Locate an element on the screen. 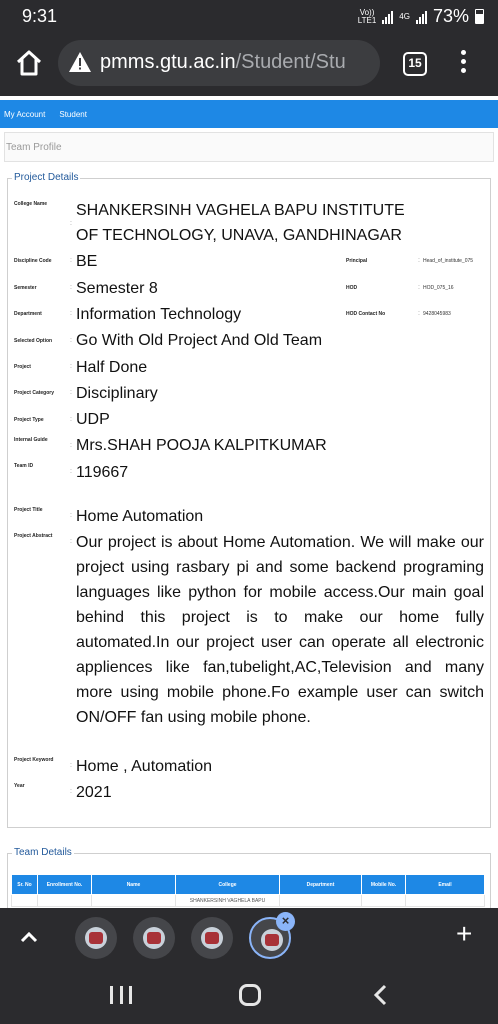 This screenshot has width=498, height=1024. department-value: Information Technology is located at coordinates (159, 314).